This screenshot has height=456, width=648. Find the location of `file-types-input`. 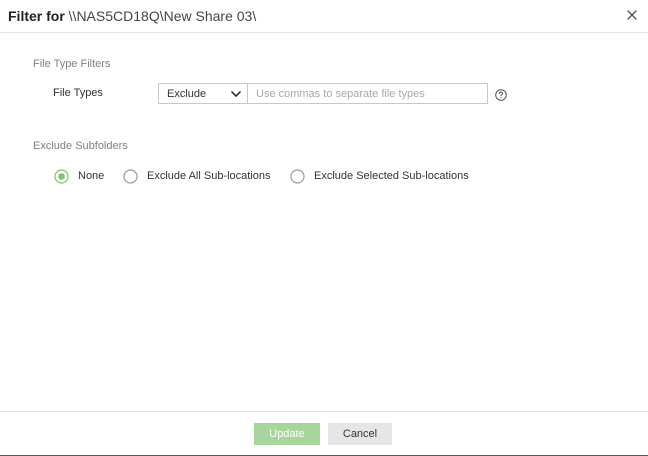

file-types-input is located at coordinates (368, 93).